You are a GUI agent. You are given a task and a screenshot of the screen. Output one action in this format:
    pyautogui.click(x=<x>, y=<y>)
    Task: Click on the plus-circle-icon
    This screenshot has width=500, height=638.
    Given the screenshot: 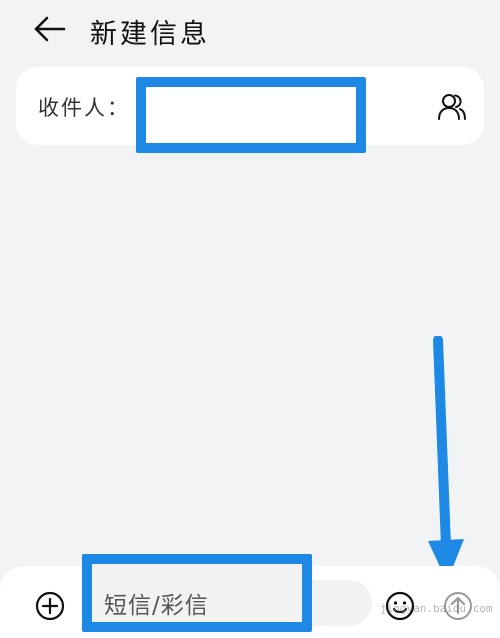 What is the action you would take?
    pyautogui.click(x=50, y=606)
    